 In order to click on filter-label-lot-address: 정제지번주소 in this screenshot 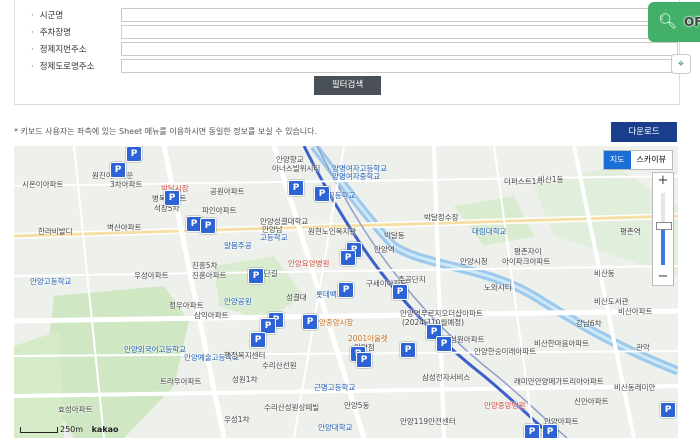, I will do `click(63, 50)`.